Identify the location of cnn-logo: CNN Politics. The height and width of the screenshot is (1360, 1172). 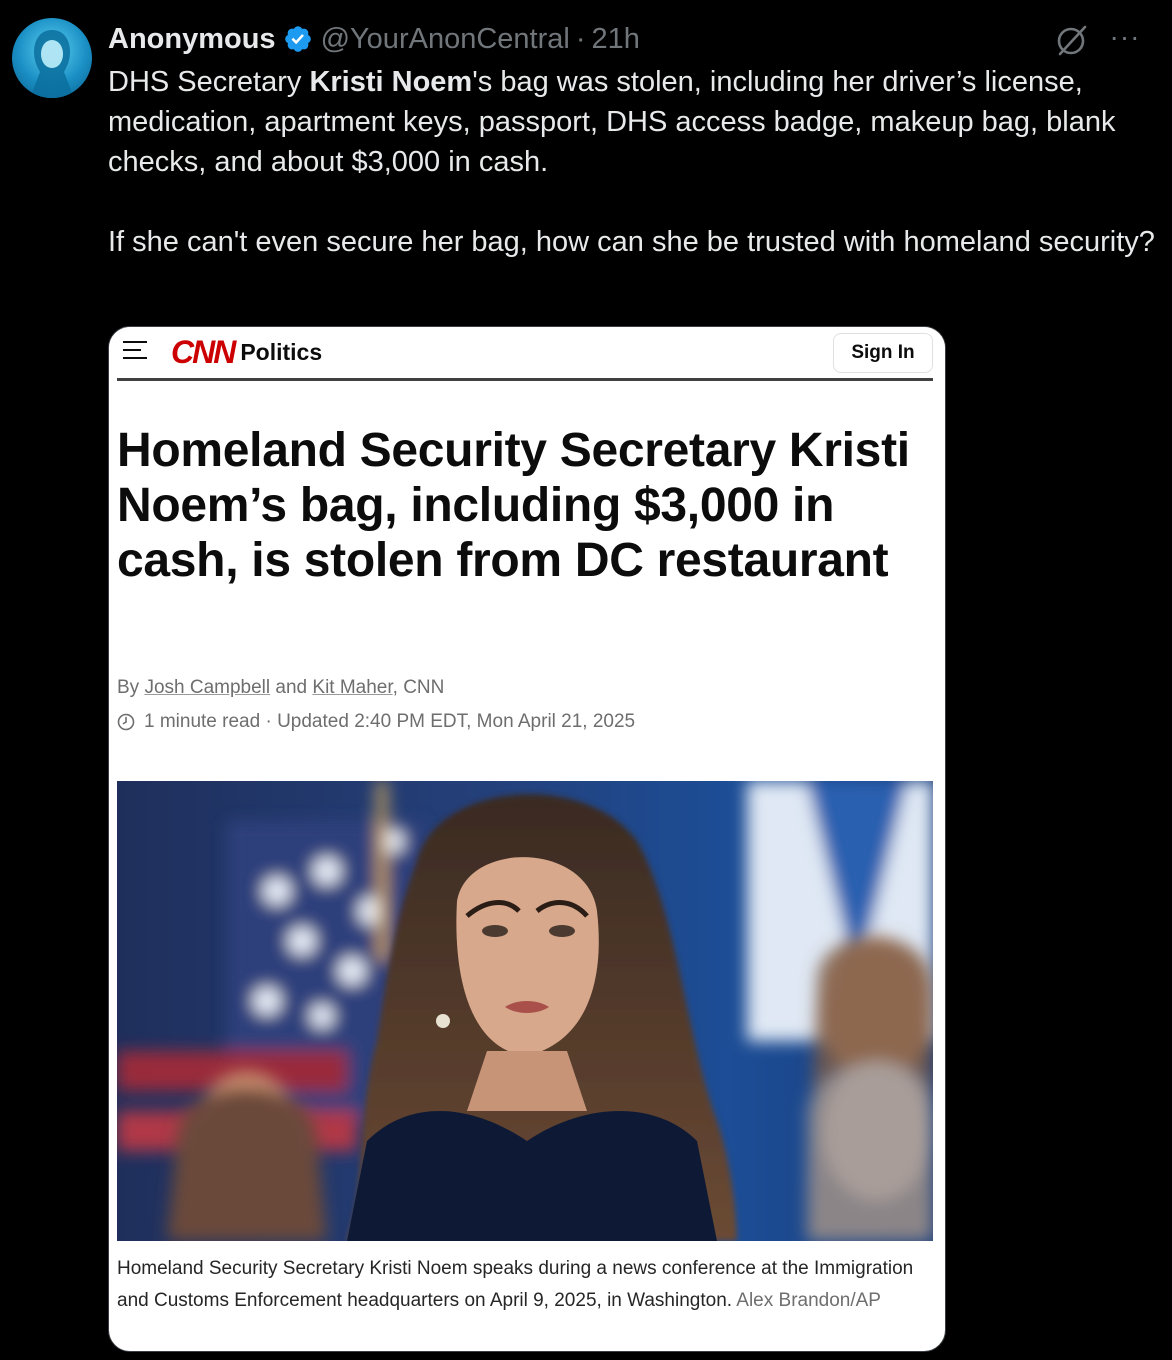
(247, 351).